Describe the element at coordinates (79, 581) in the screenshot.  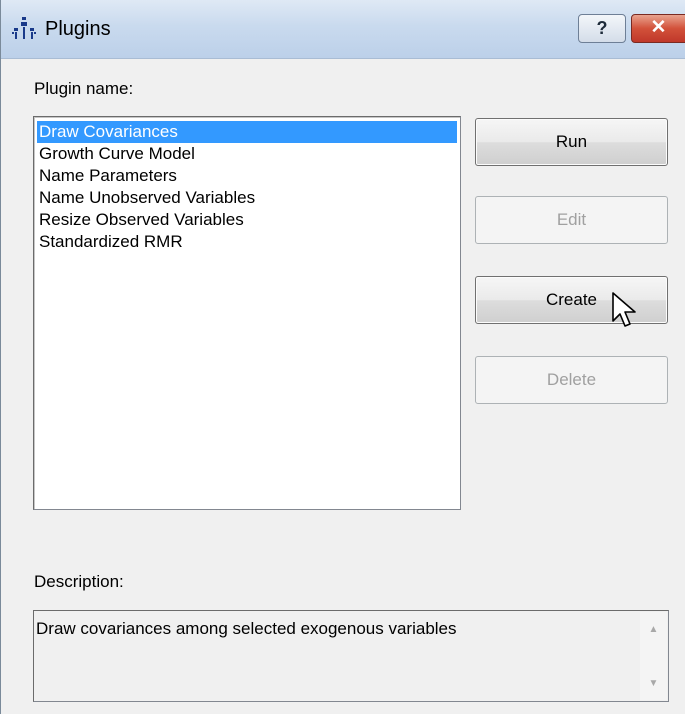
I see `description-label: Description:` at that location.